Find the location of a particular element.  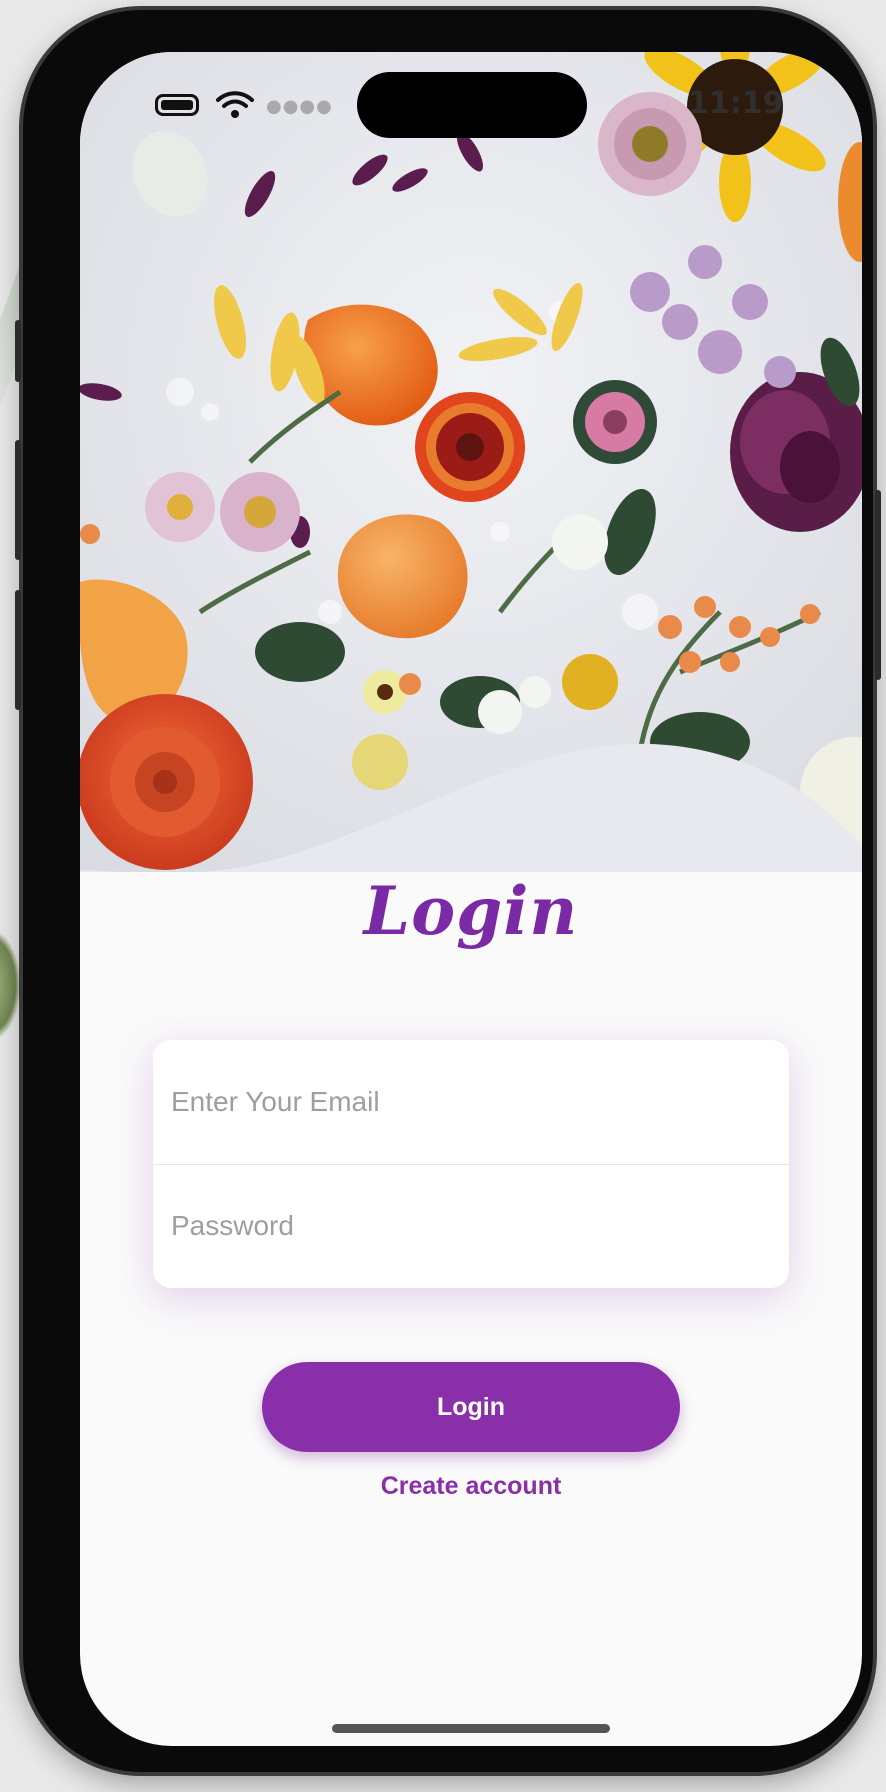

side-button-action is located at coordinates (18, 351).